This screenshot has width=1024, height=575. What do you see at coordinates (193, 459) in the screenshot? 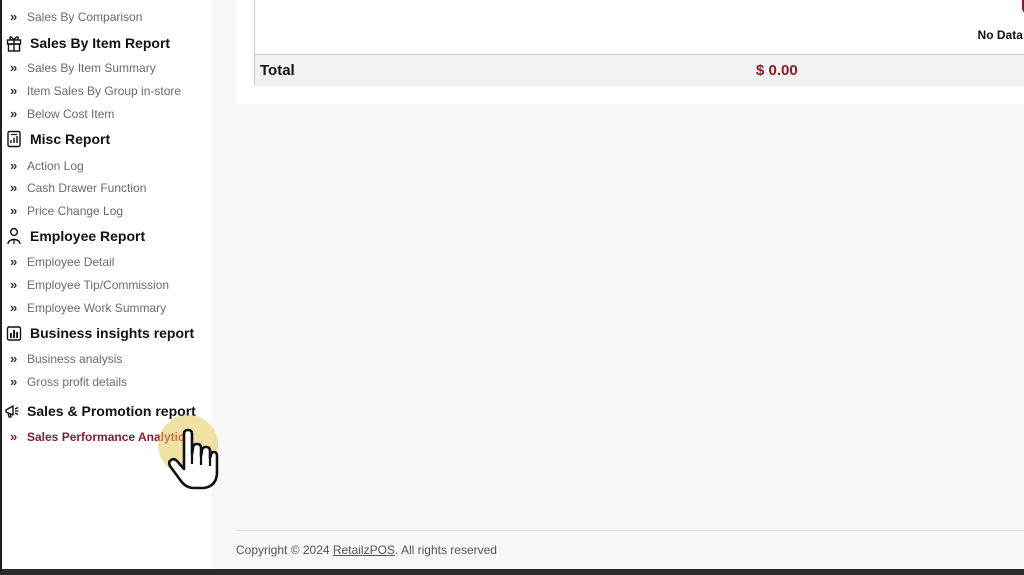
I see `hand-pointer-icon` at bounding box center [193, 459].